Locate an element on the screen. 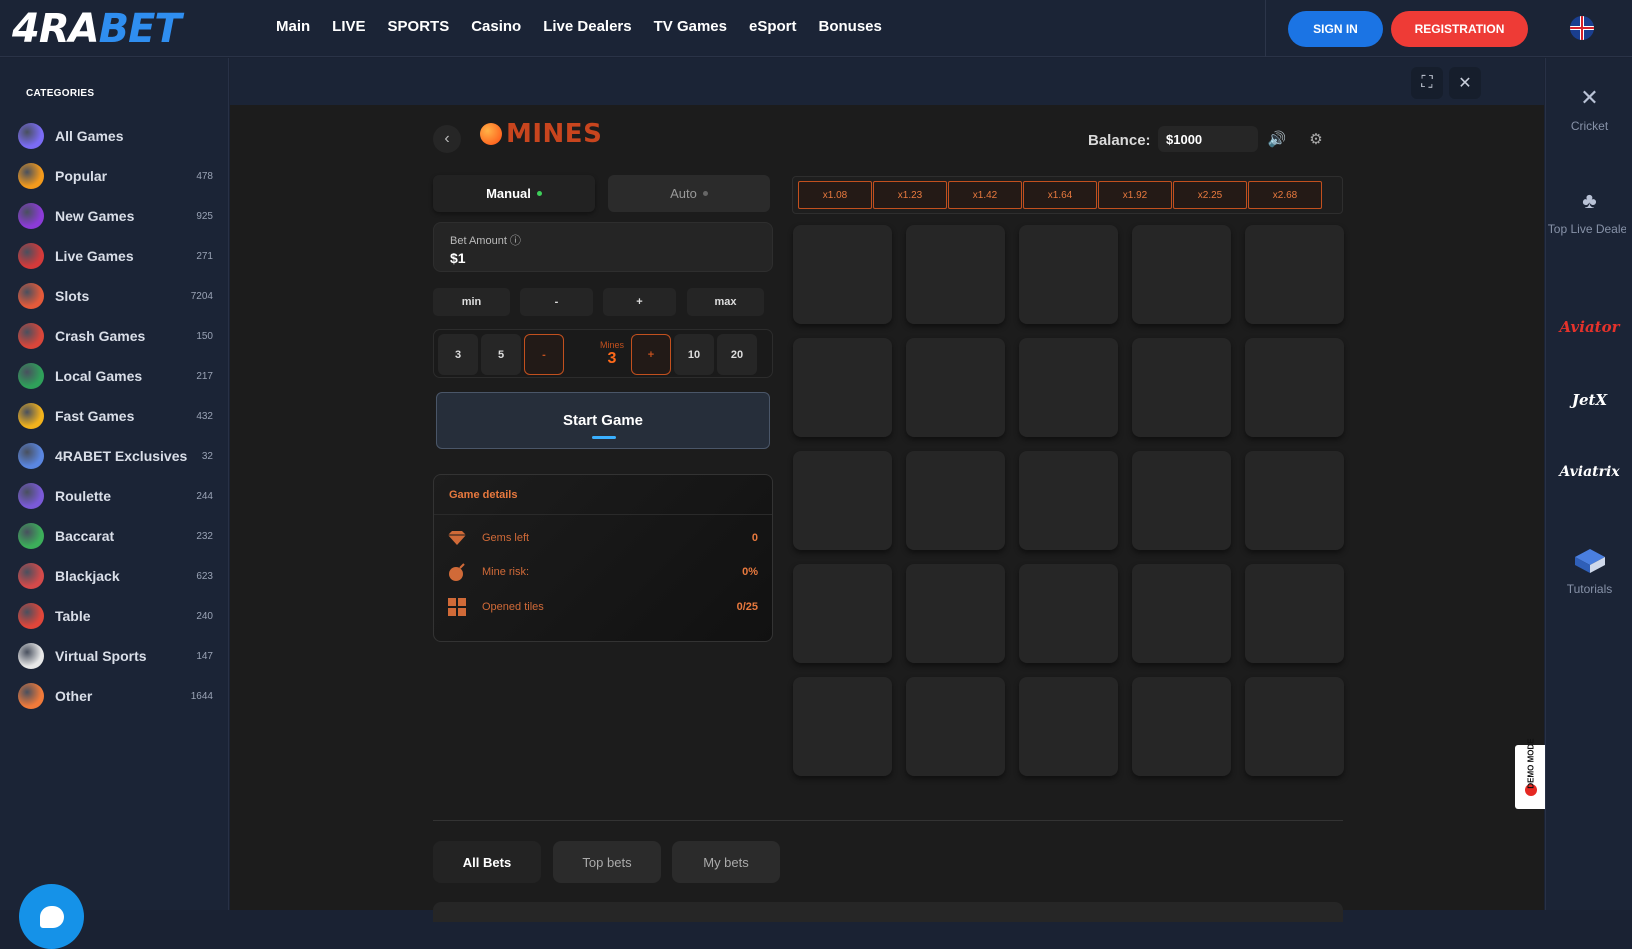 The height and width of the screenshot is (949, 1632). quick-tutorials: Tutorials is located at coordinates (1589, 571).